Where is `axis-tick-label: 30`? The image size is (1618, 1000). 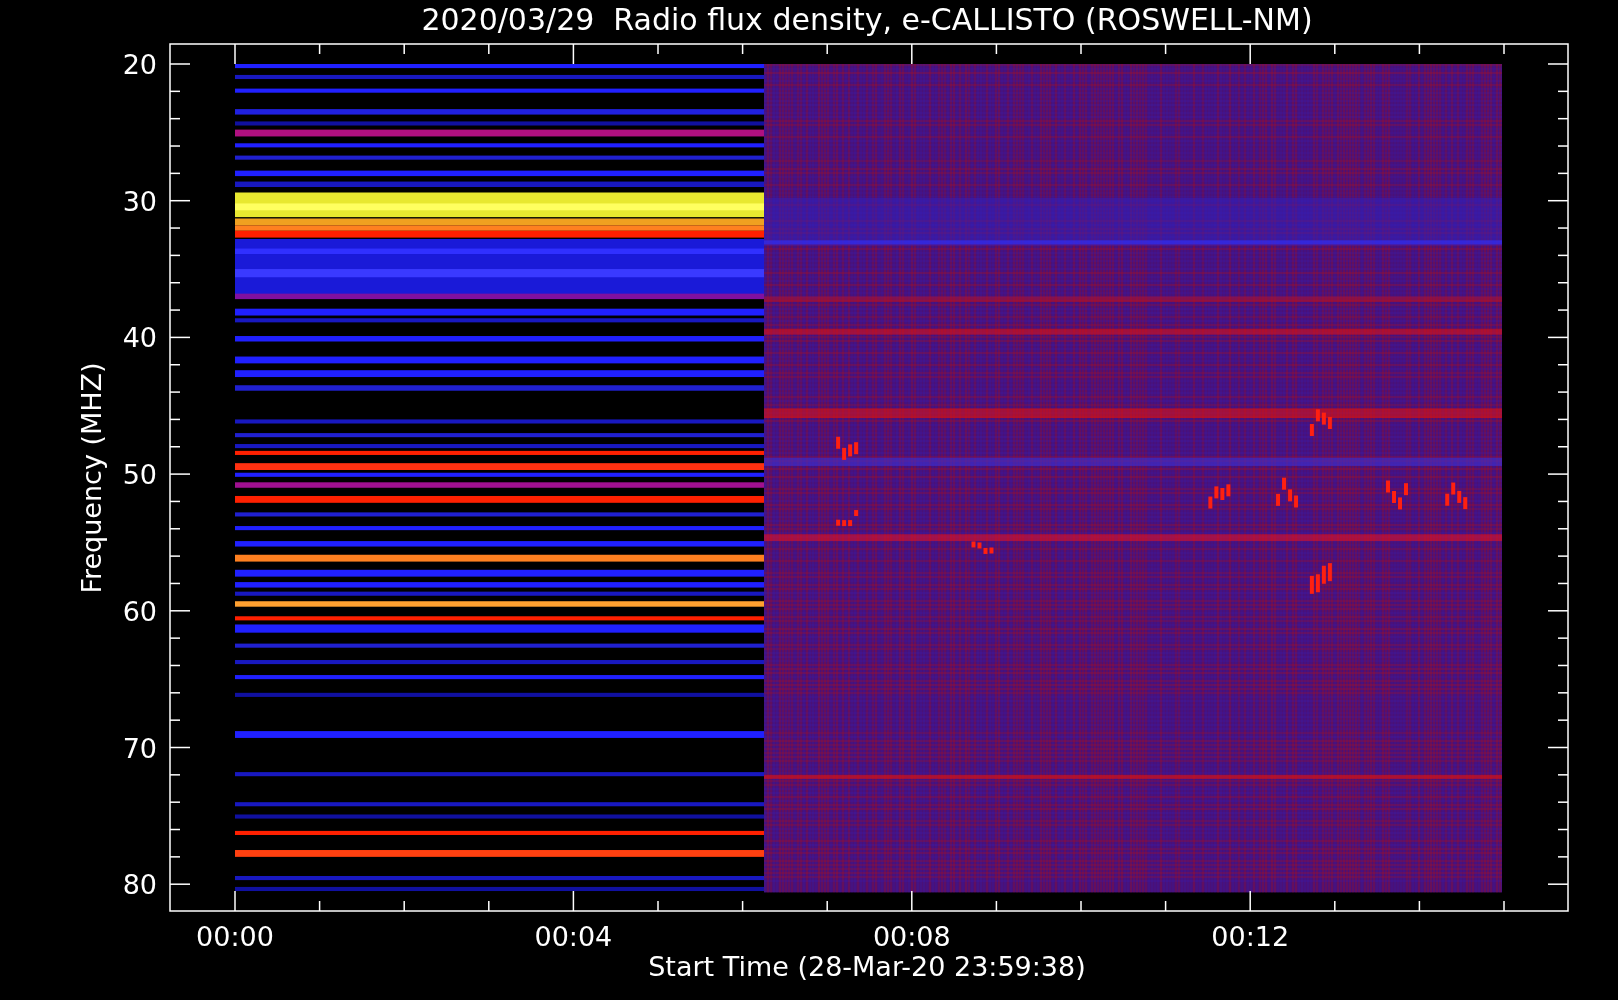 axis-tick-label: 30 is located at coordinates (139, 201).